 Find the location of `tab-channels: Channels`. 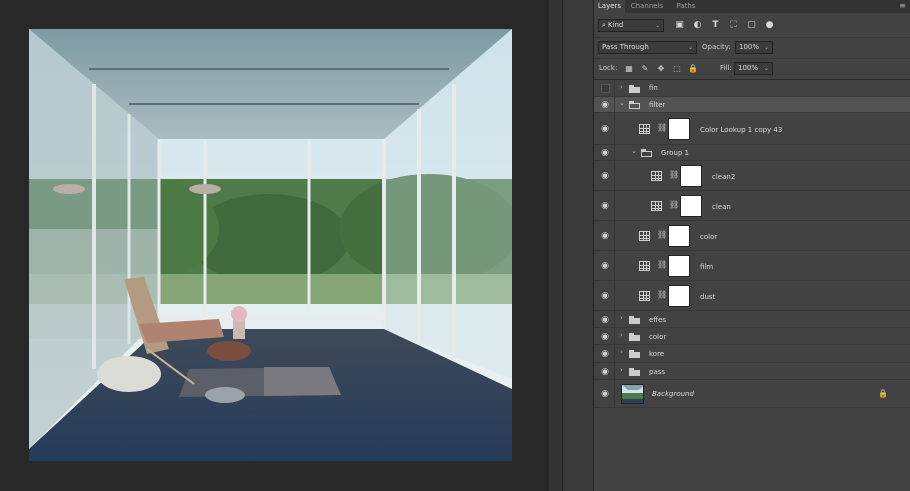

tab-channels: Channels is located at coordinates (647, 6).